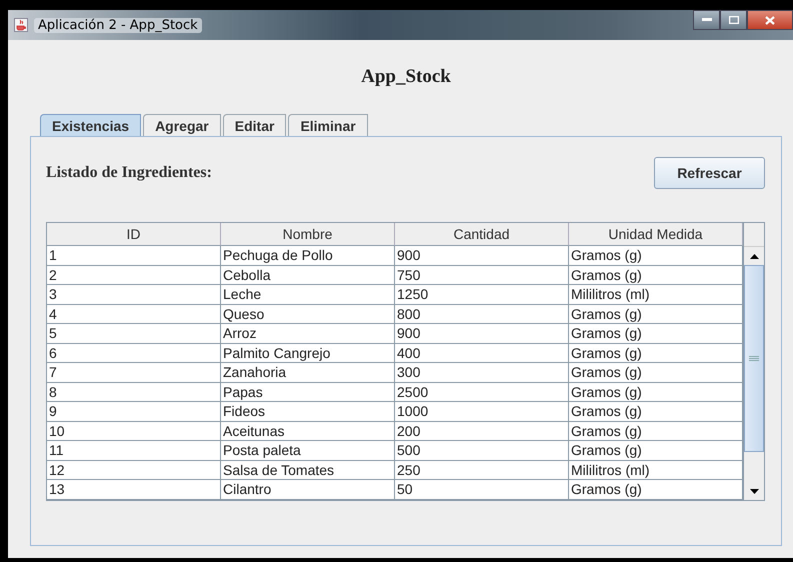 Image resolution: width=793 pixels, height=562 pixels. I want to click on maximize-button, so click(733, 20).